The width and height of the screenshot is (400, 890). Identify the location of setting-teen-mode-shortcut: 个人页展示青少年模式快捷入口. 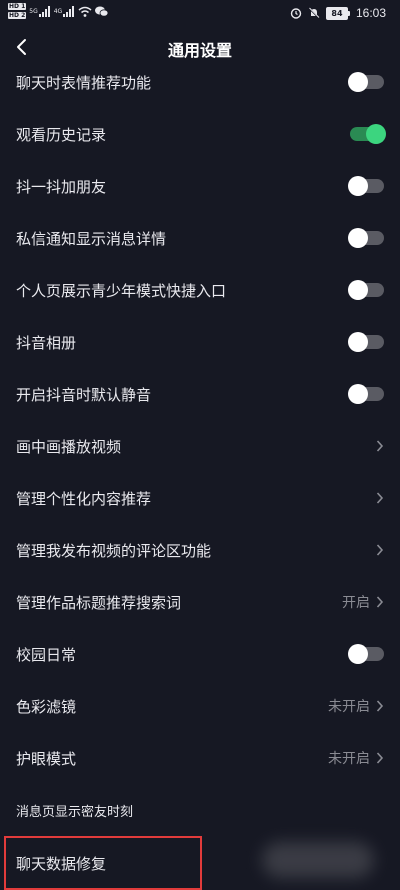
(200, 290).